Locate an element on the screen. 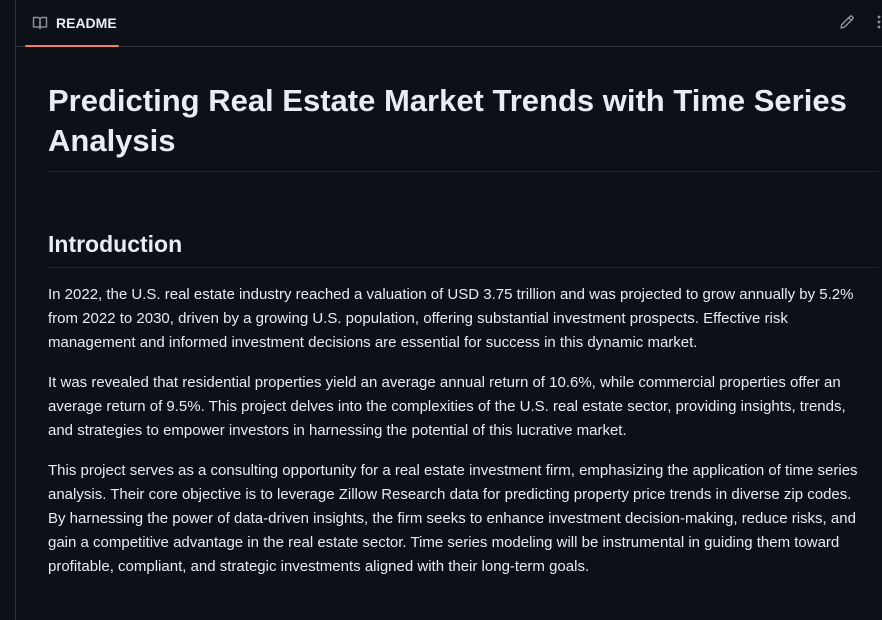  kebab-horizontal-icon is located at coordinates (878, 22).